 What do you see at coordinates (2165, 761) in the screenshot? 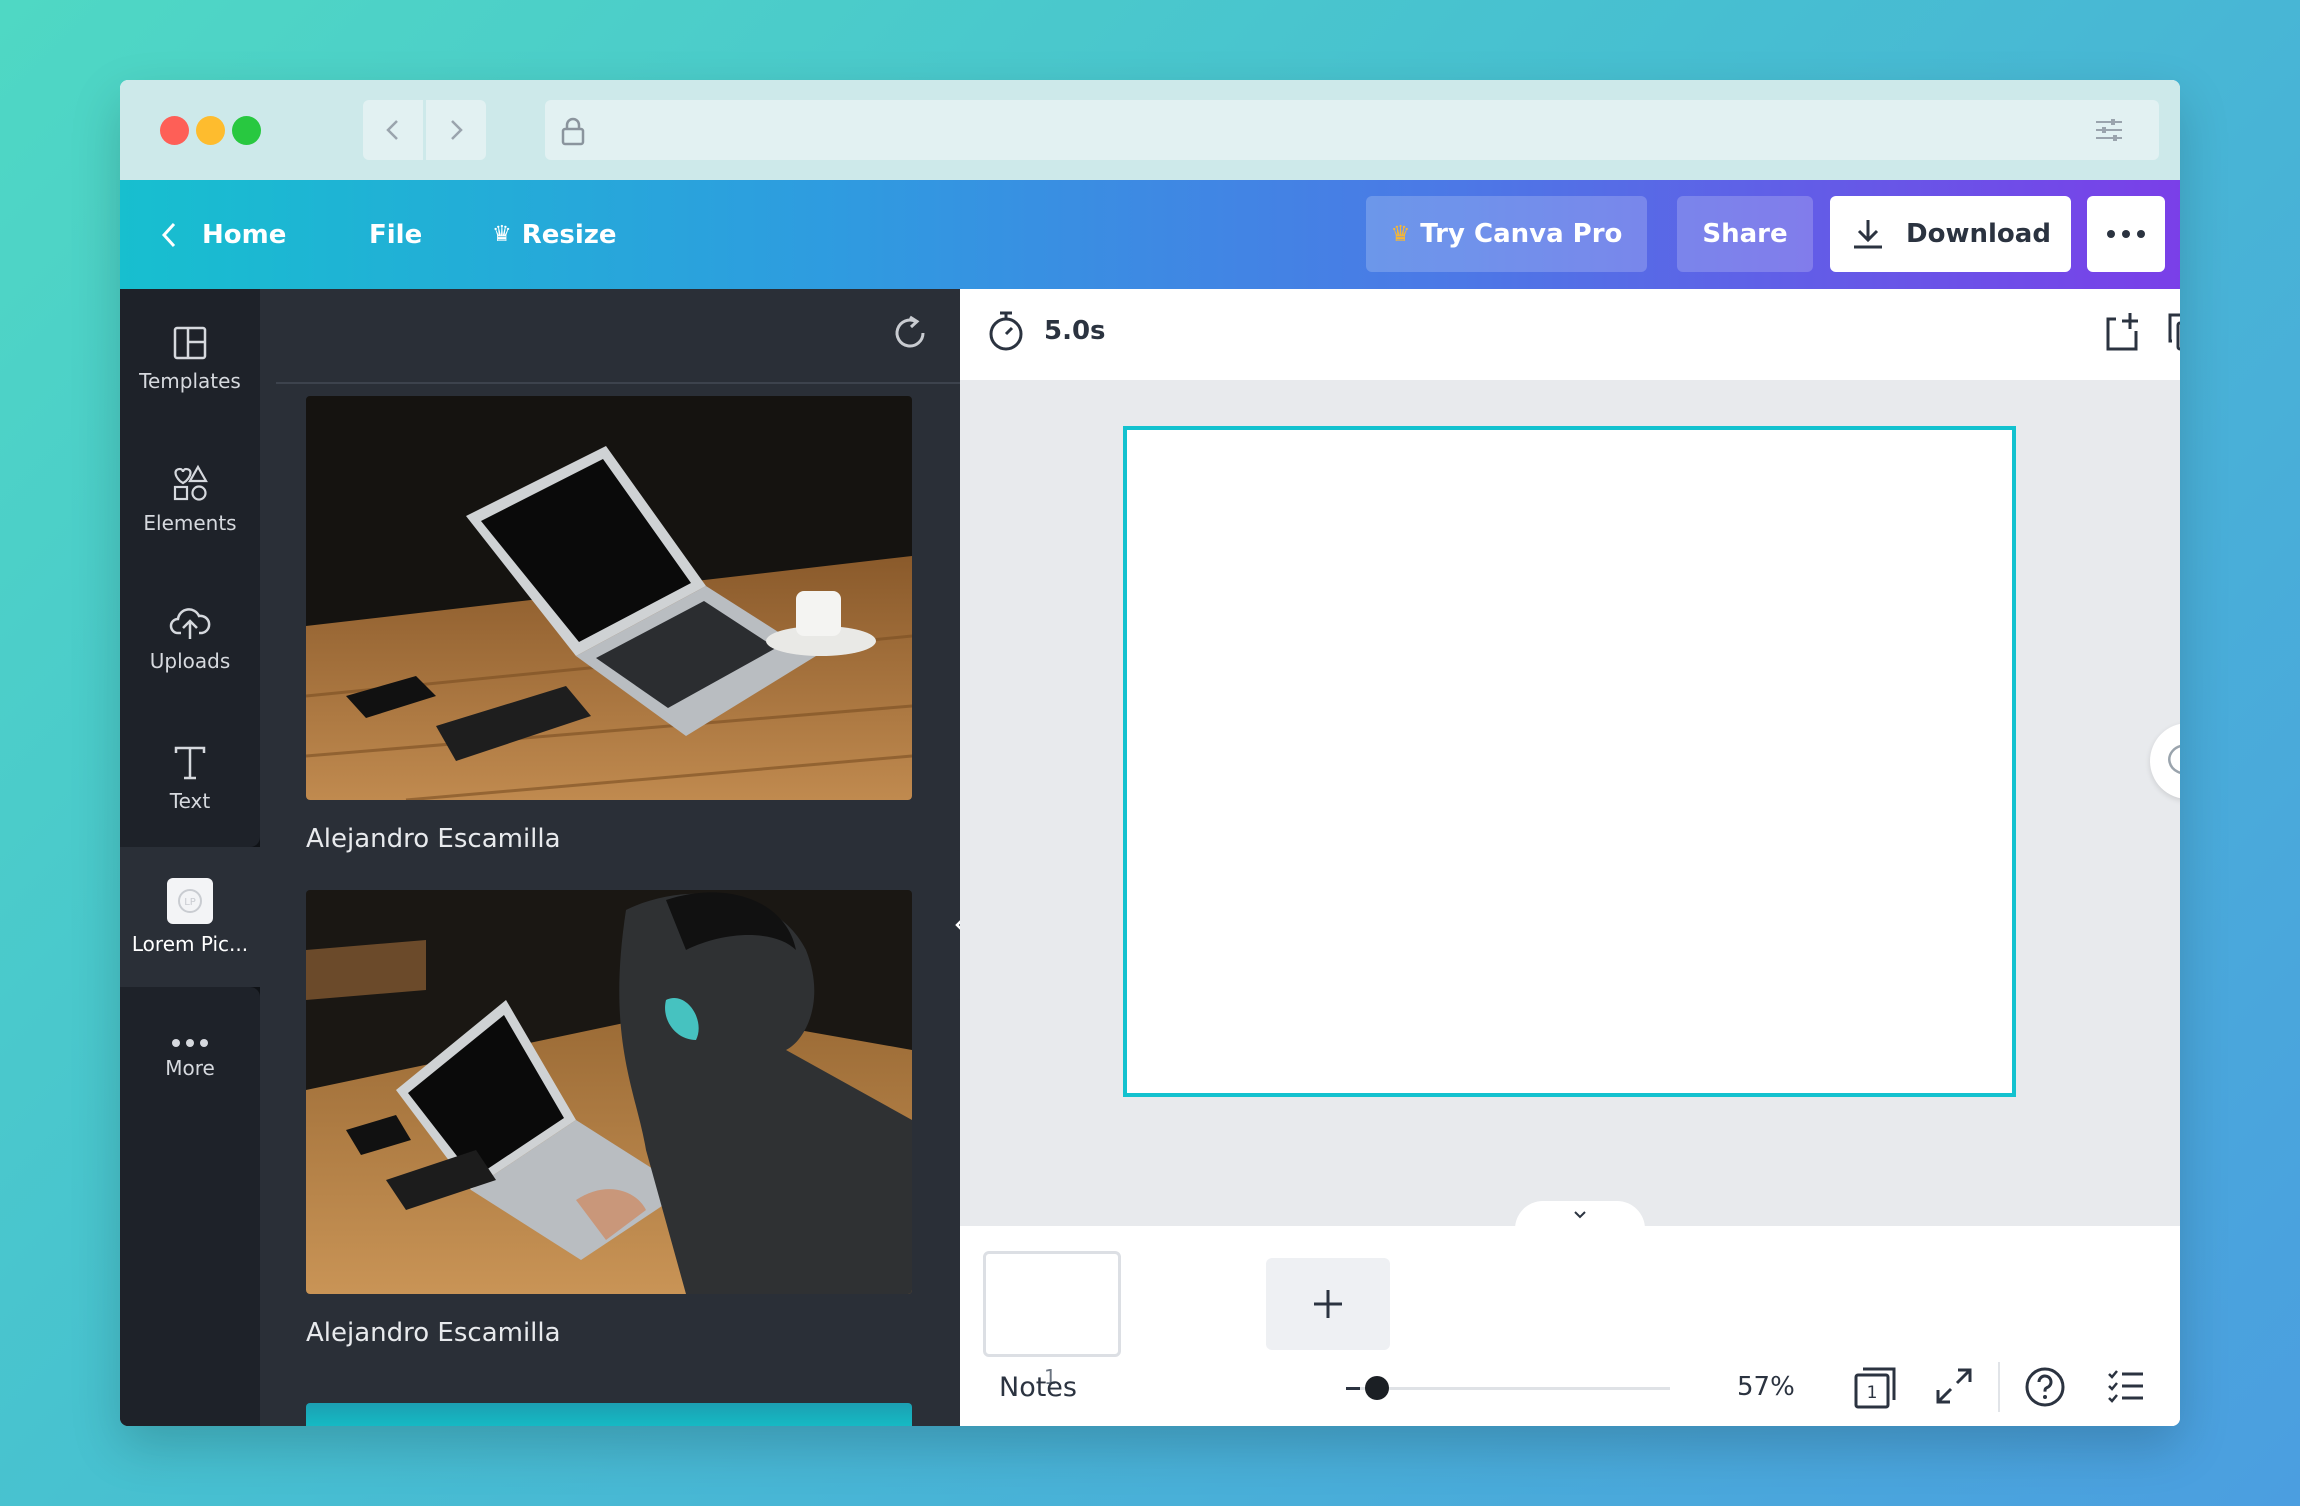
I see `add-comment-button` at bounding box center [2165, 761].